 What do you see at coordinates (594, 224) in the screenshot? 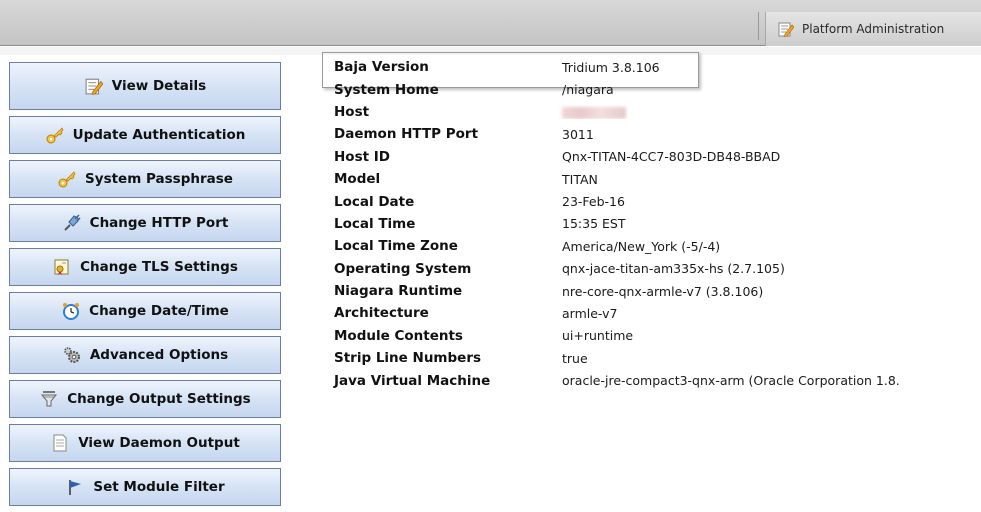
I see `property-value: 15:35 EST` at bounding box center [594, 224].